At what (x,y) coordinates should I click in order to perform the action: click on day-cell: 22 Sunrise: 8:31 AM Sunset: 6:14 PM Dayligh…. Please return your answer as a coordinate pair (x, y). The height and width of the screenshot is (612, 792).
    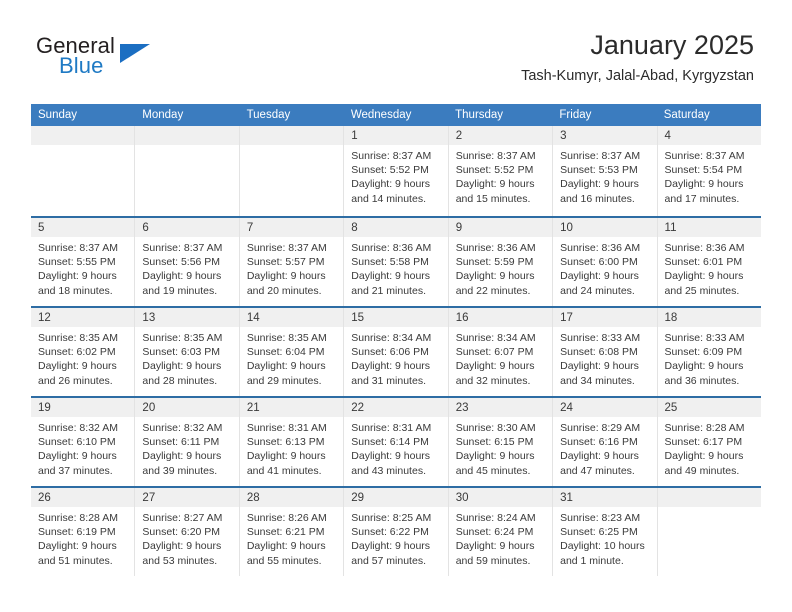
    Looking at the image, I should click on (396, 442).